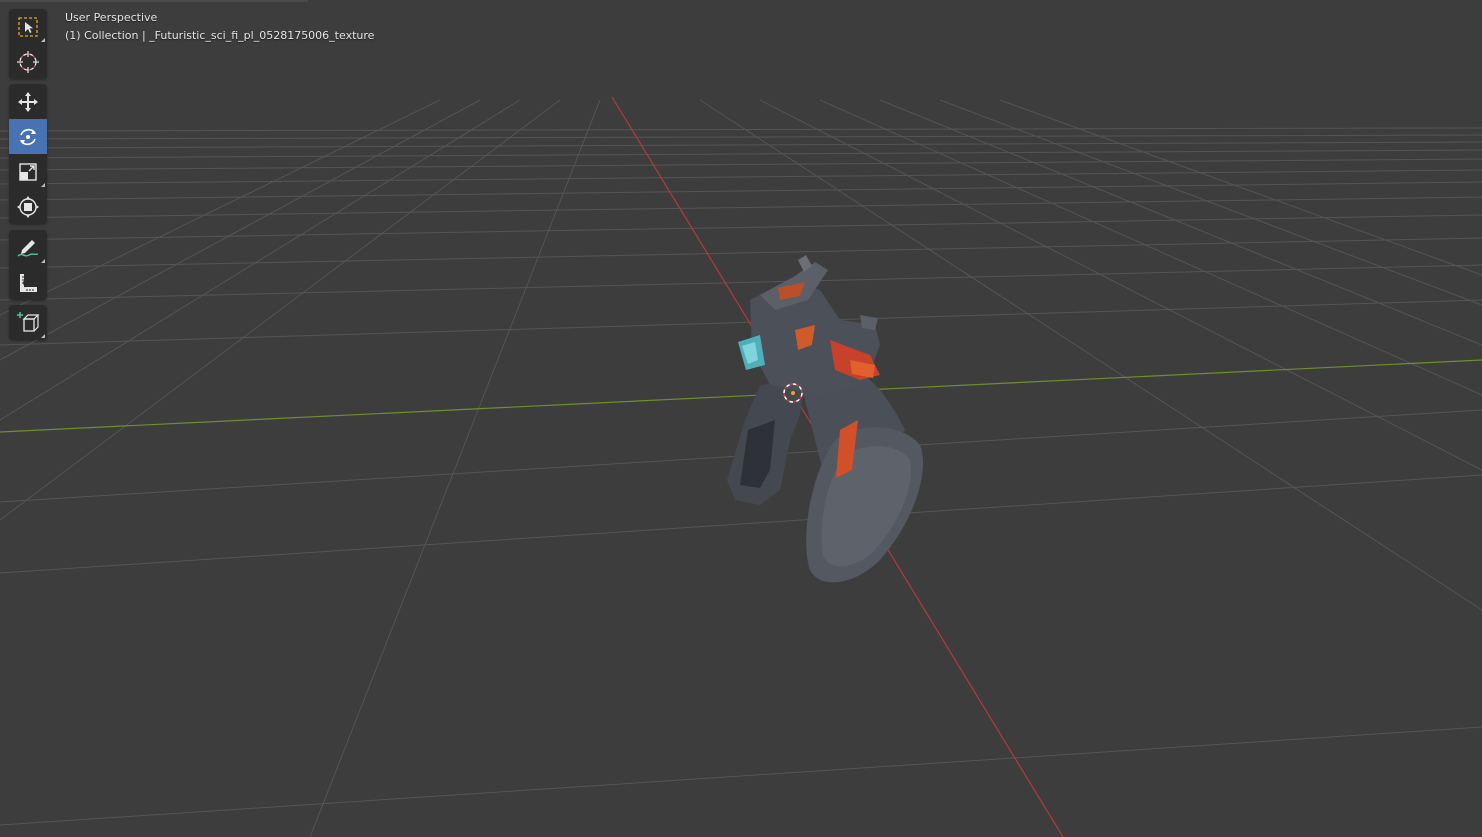 The image size is (1482, 837). I want to click on toolbar-select-group, so click(28, 44).